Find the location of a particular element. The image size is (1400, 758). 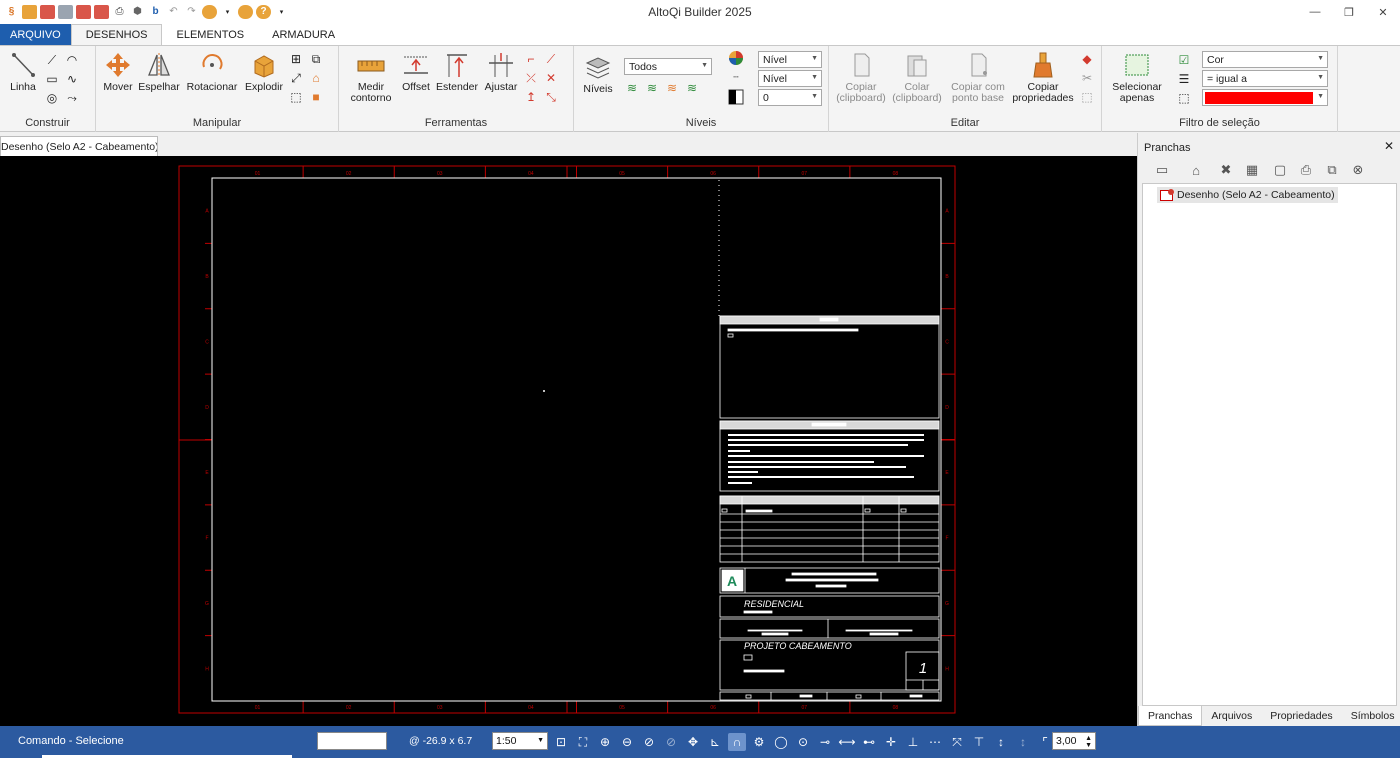

help-icon: ? is located at coordinates (263, 12).